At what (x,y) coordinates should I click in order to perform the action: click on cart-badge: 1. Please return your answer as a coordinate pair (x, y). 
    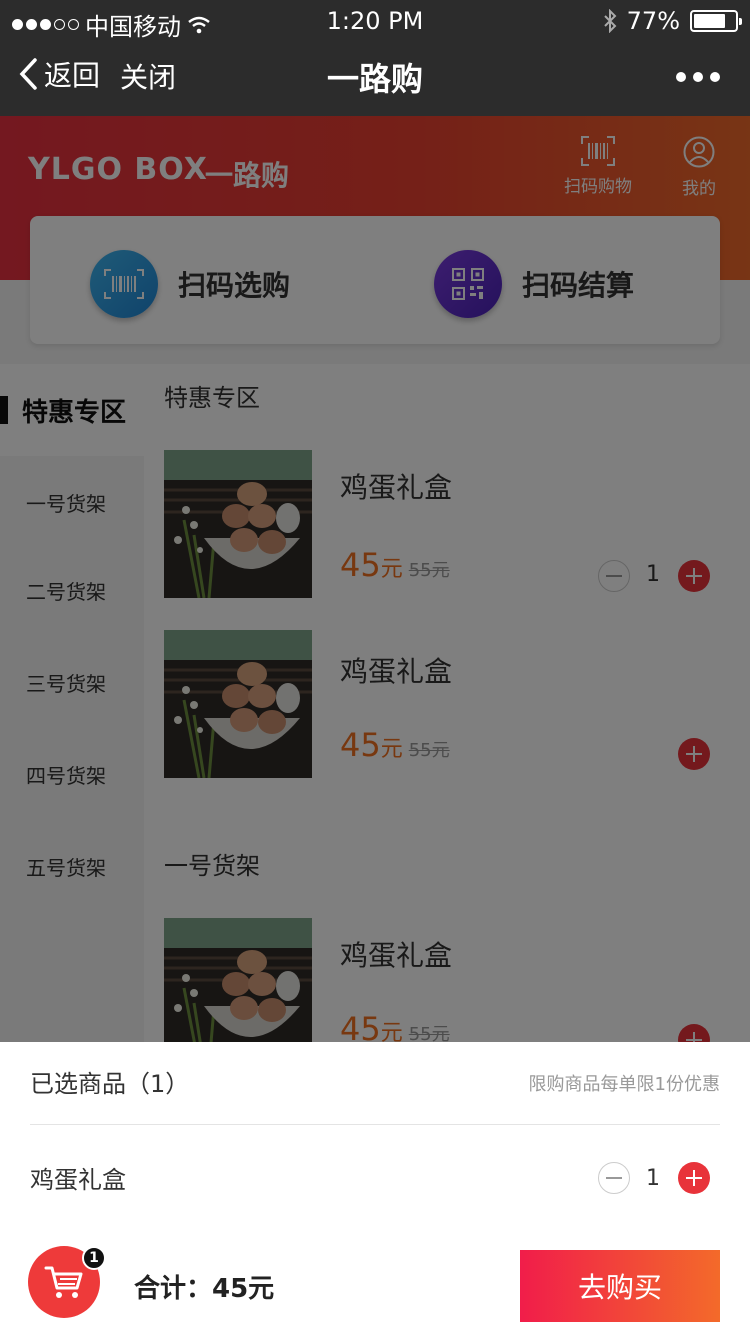
    Looking at the image, I should click on (94, 1258).